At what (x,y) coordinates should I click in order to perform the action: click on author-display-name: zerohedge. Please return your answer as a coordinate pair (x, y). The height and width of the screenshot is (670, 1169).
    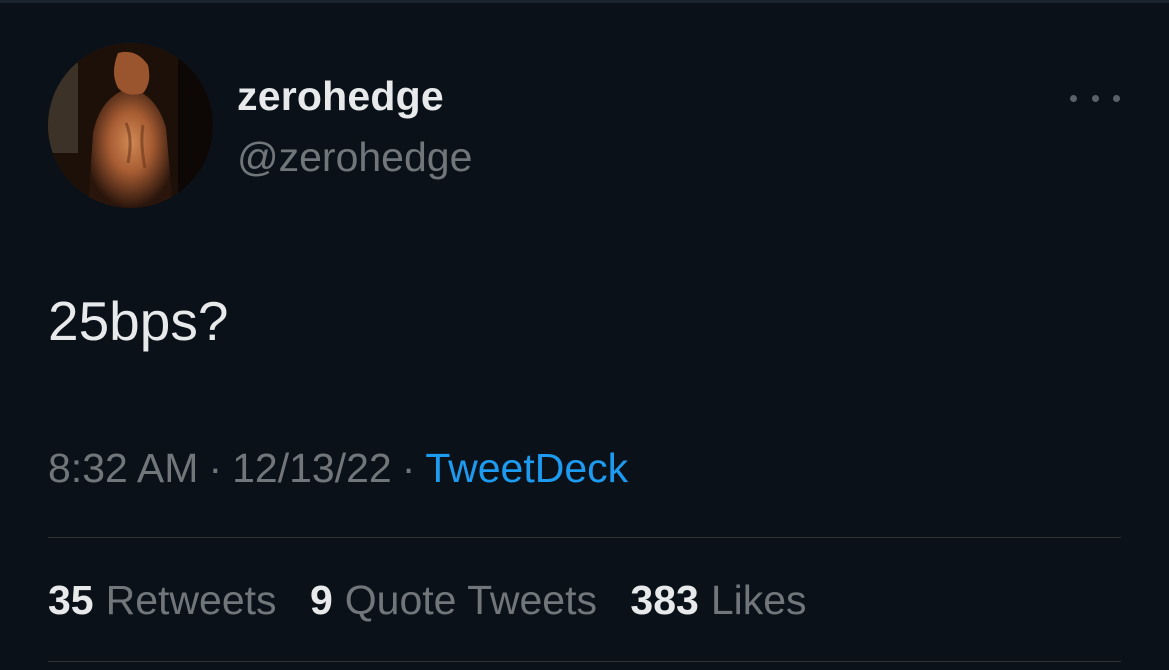
    Looking at the image, I should click on (340, 96).